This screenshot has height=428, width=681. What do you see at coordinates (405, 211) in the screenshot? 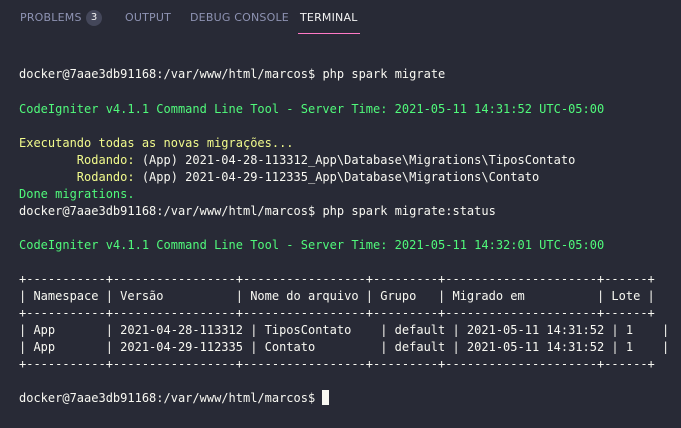
I see `command-text: php spark migrate:status` at bounding box center [405, 211].